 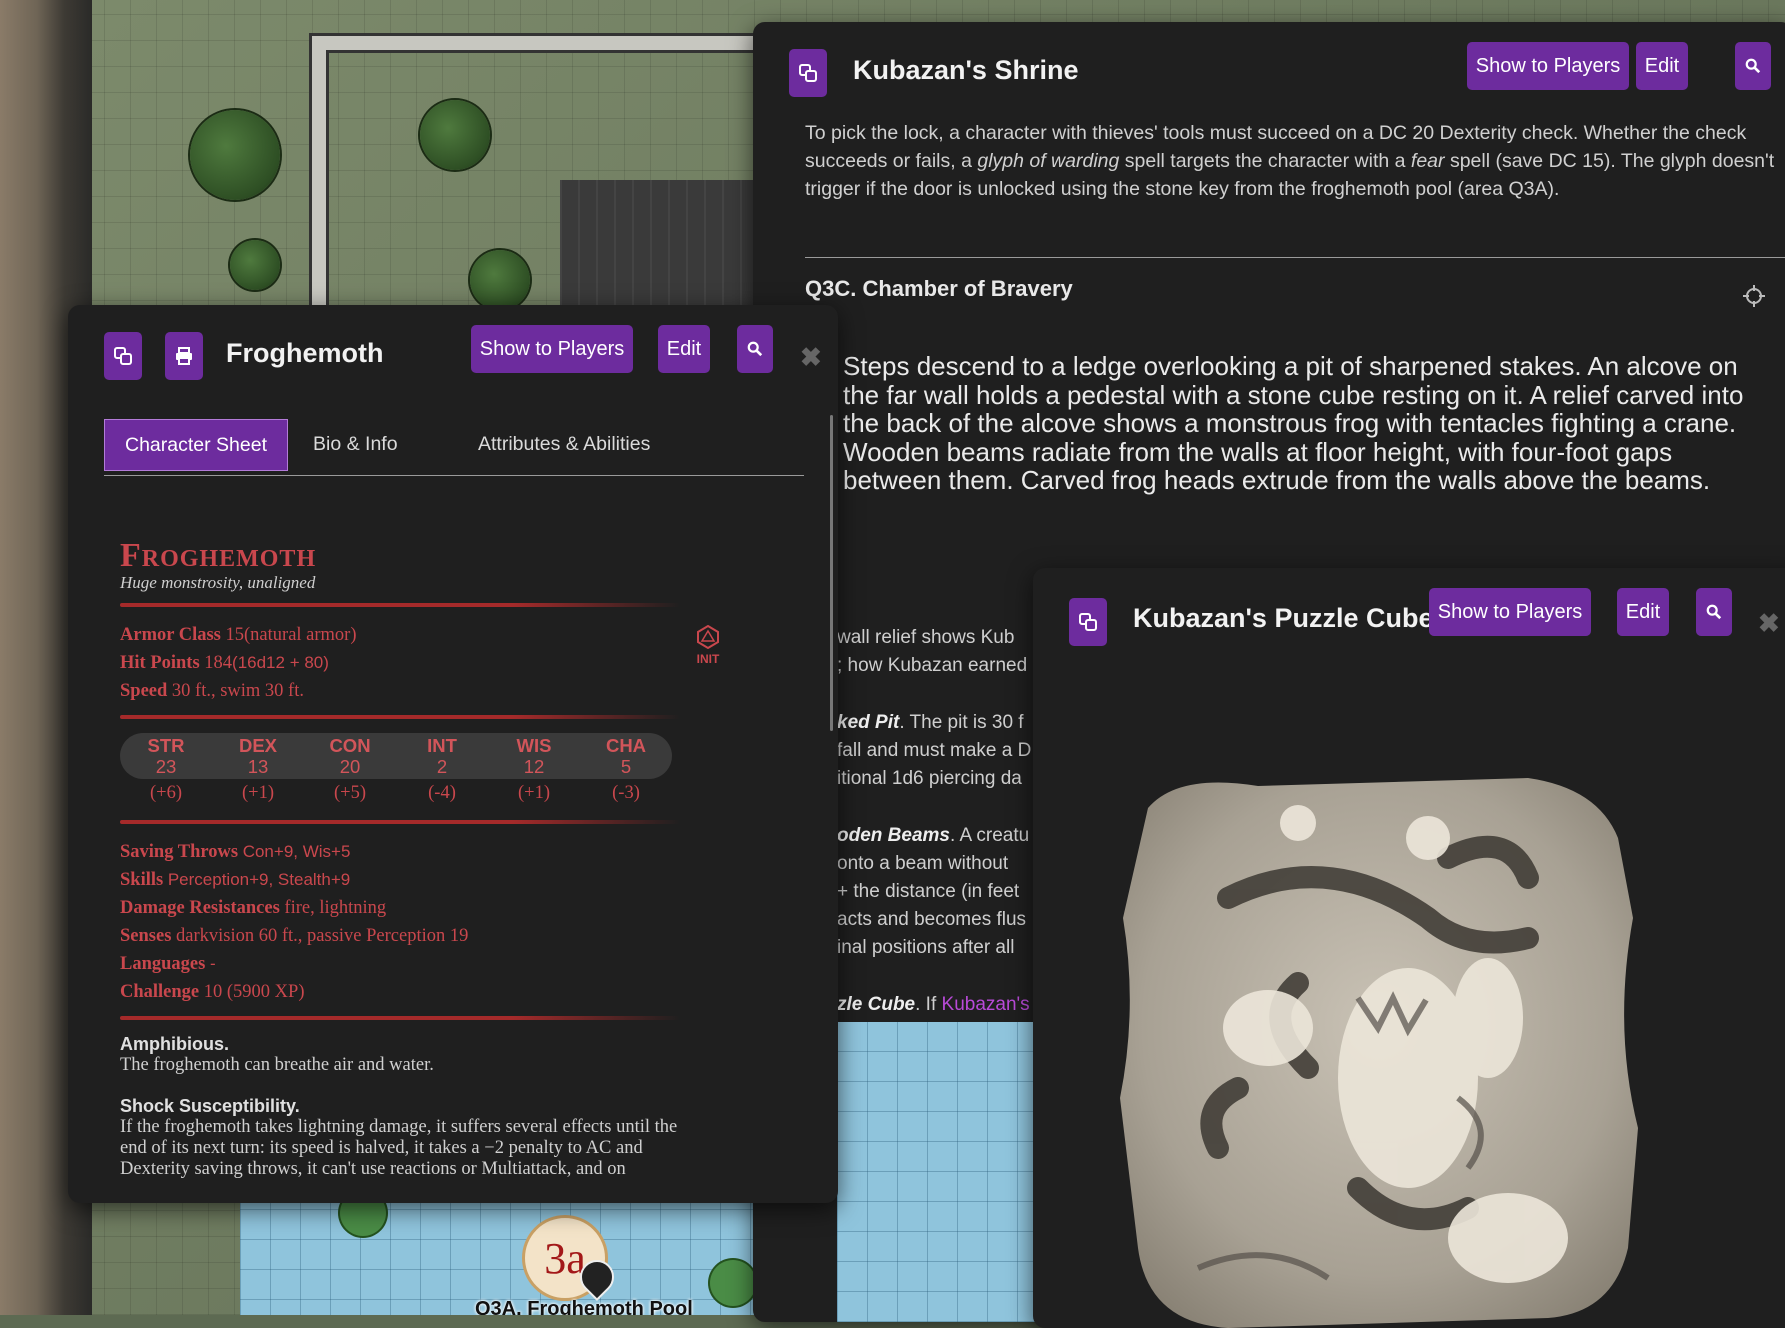 I want to click on languages: Languages -, so click(x=400, y=964).